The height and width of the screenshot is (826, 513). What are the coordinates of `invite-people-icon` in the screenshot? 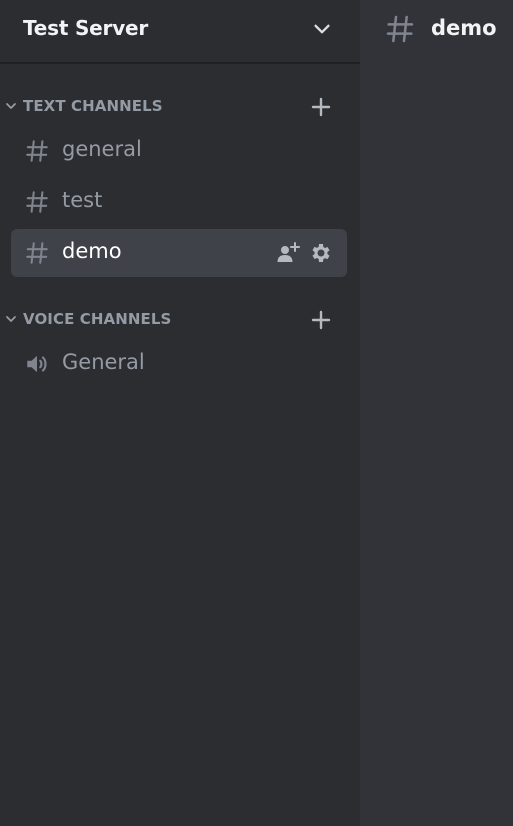 It's located at (288, 253).